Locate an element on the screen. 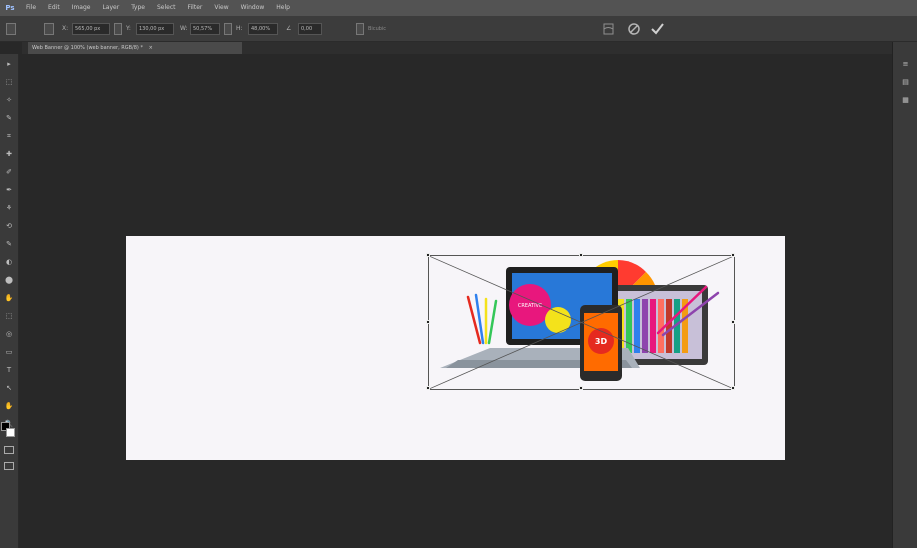 Image resolution: width=917 pixels, height=548 pixels. ellipse-tool-icon: ◎ is located at coordinates (9, 334).